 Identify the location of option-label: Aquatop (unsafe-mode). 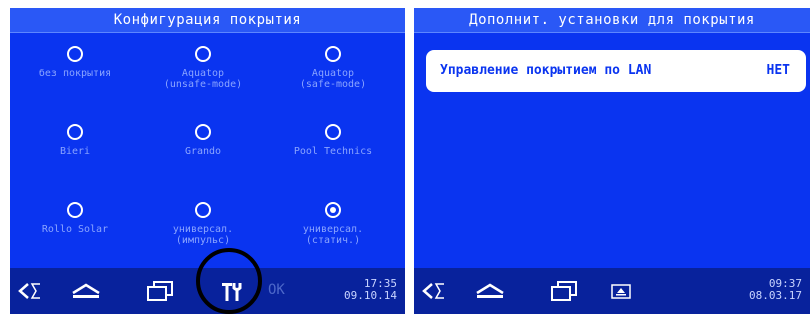
(203, 79).